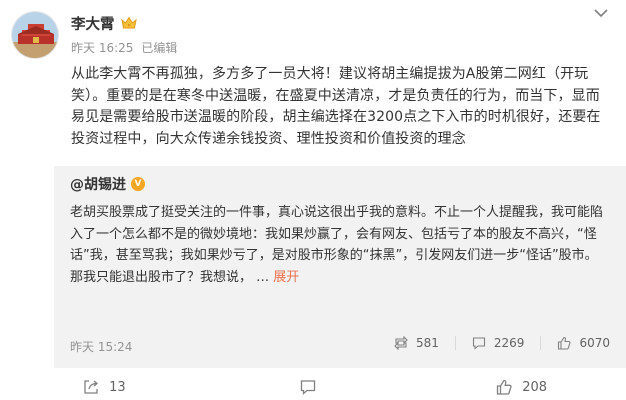 Image resolution: width=626 pixels, height=400 pixels. I want to click on action-bar: 13 208, so click(313, 385).